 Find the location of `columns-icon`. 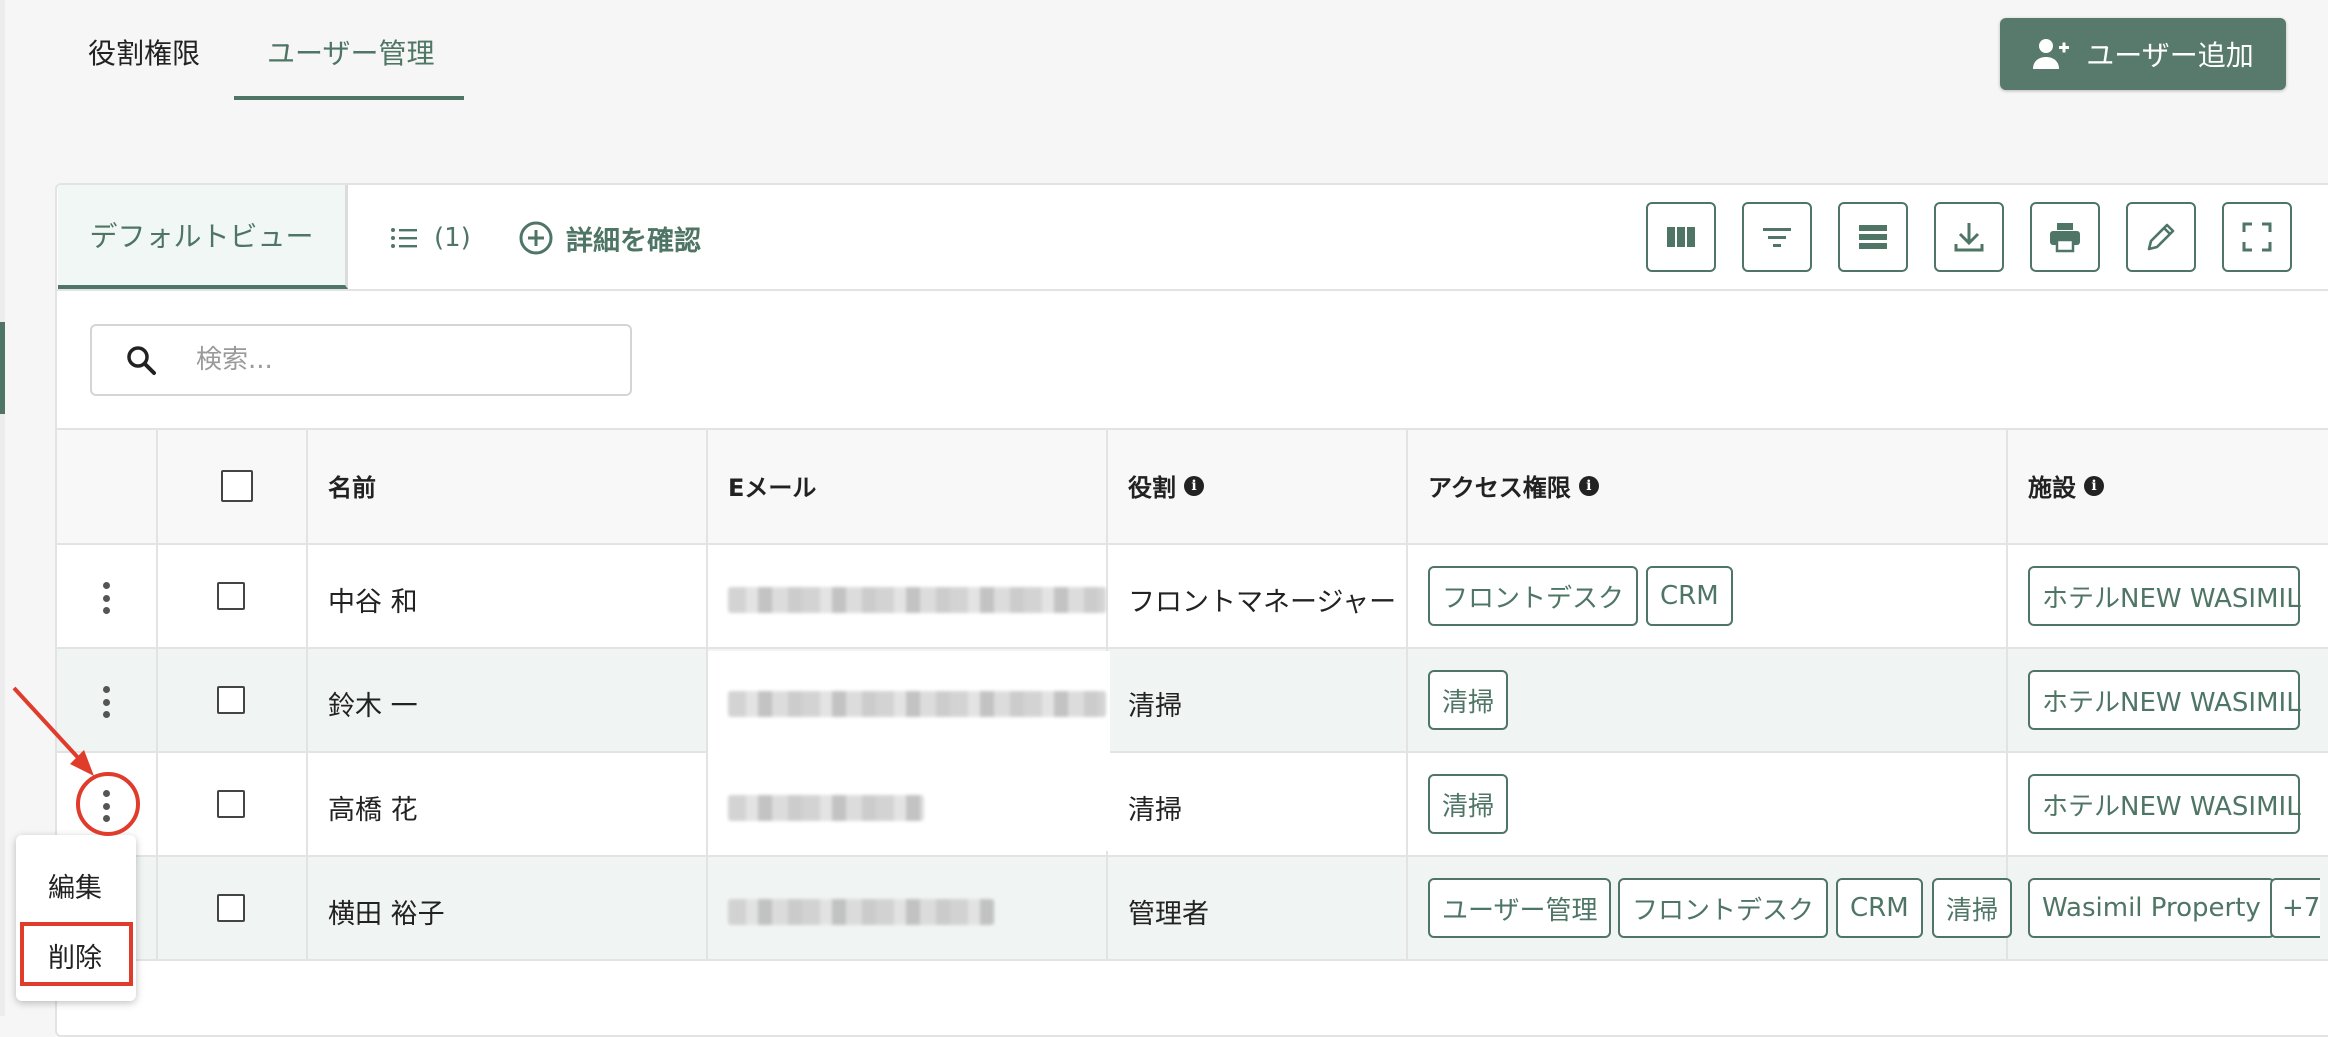

columns-icon is located at coordinates (1681, 237).